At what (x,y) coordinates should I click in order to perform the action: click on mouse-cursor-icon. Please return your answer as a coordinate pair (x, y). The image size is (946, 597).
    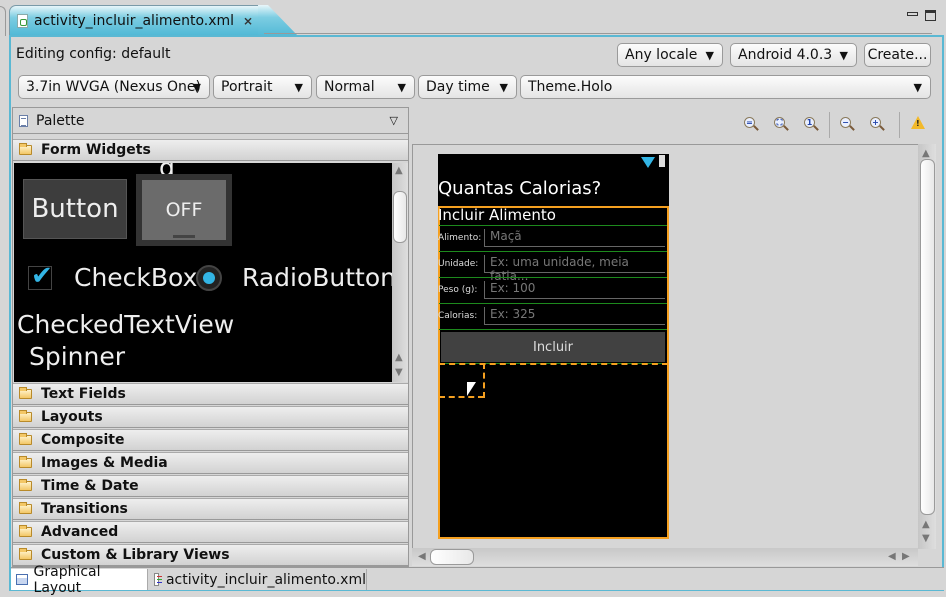
    Looking at the image, I should click on (471, 389).